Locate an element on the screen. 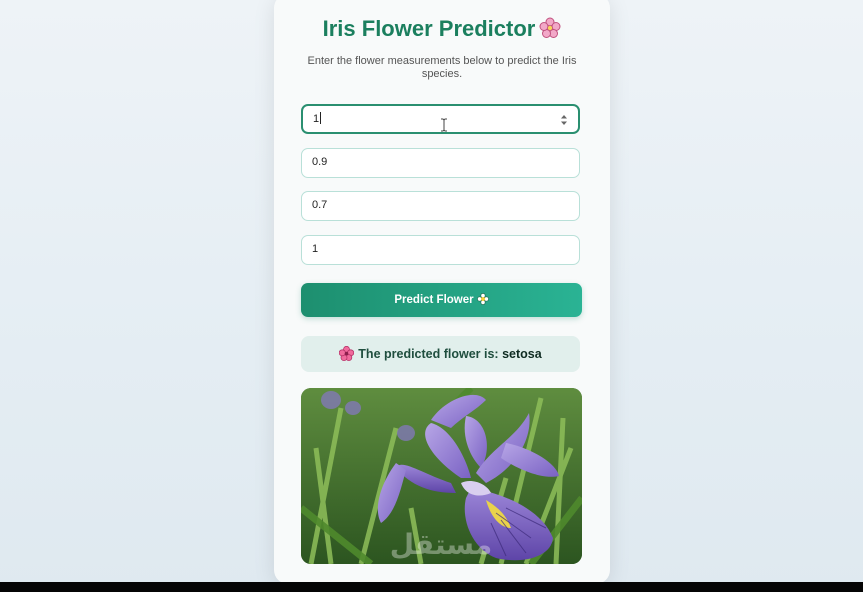 Image resolution: width=863 pixels, height=592 pixels. page-title-text: Iris Flower Predictor is located at coordinates (429, 28).